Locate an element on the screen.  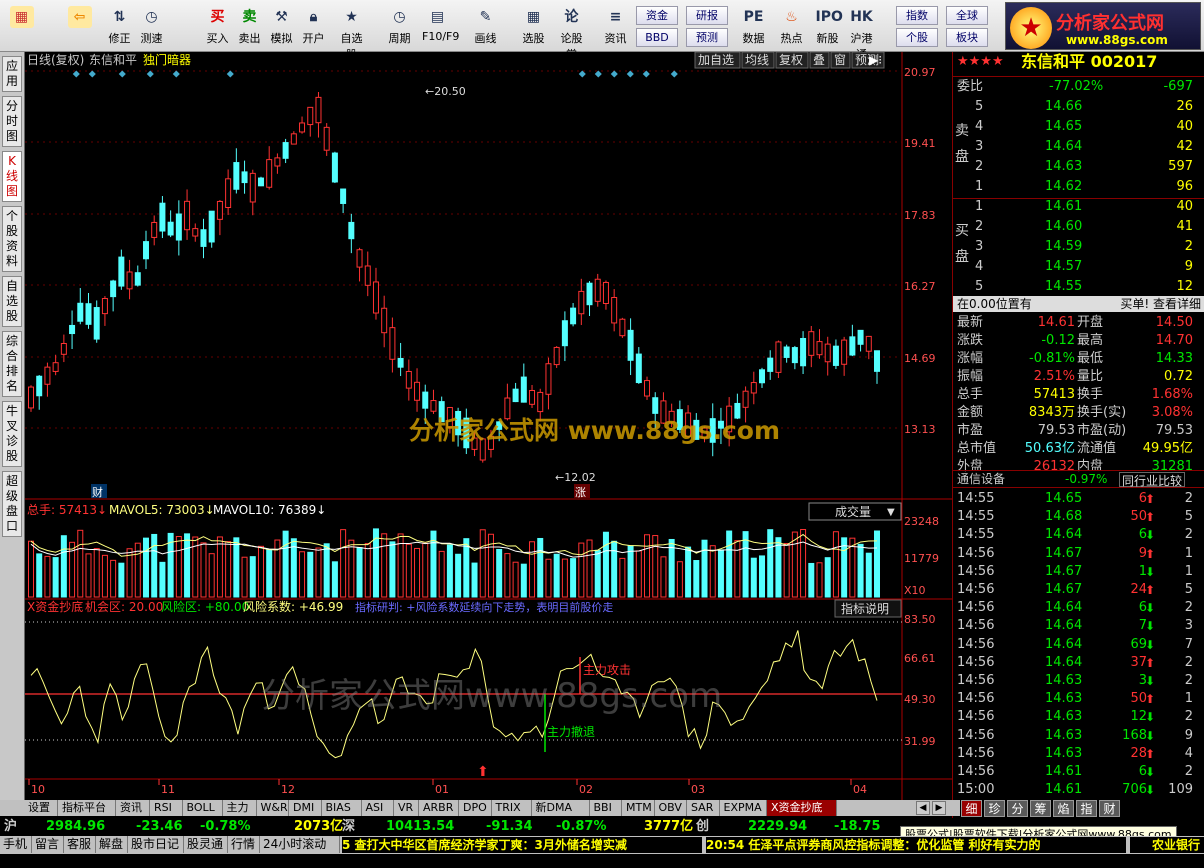
volume-dropdown: 成交量 ▼ is located at coordinates (855, 511).